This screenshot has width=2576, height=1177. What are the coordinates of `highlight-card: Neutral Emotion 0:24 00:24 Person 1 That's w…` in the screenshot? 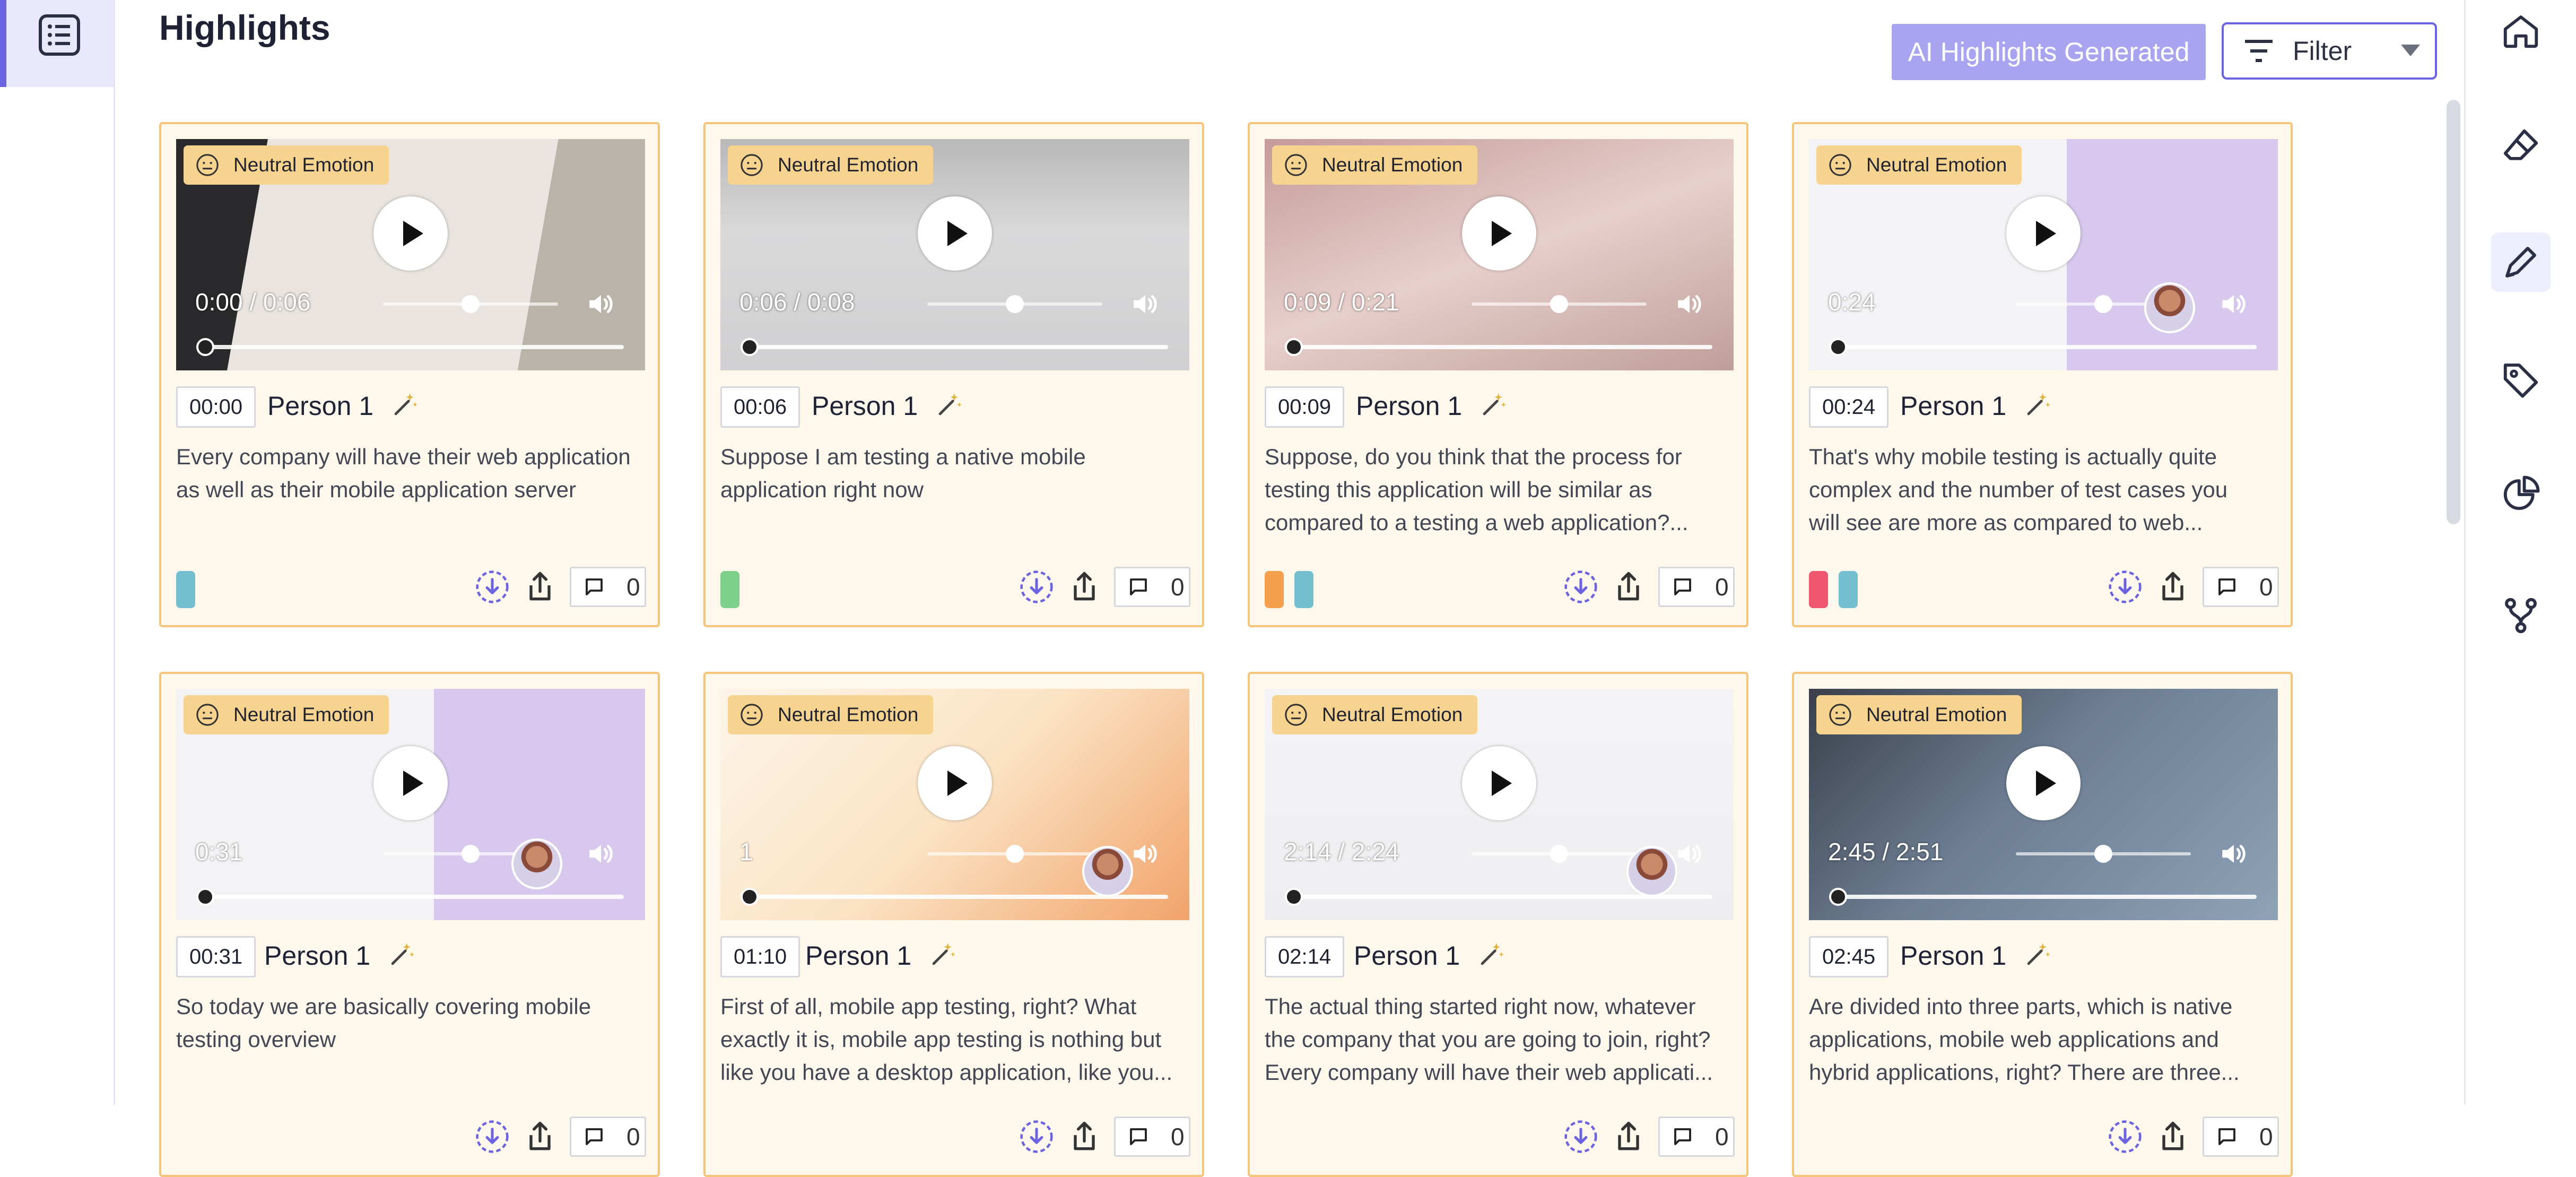 It's located at (2043, 374).